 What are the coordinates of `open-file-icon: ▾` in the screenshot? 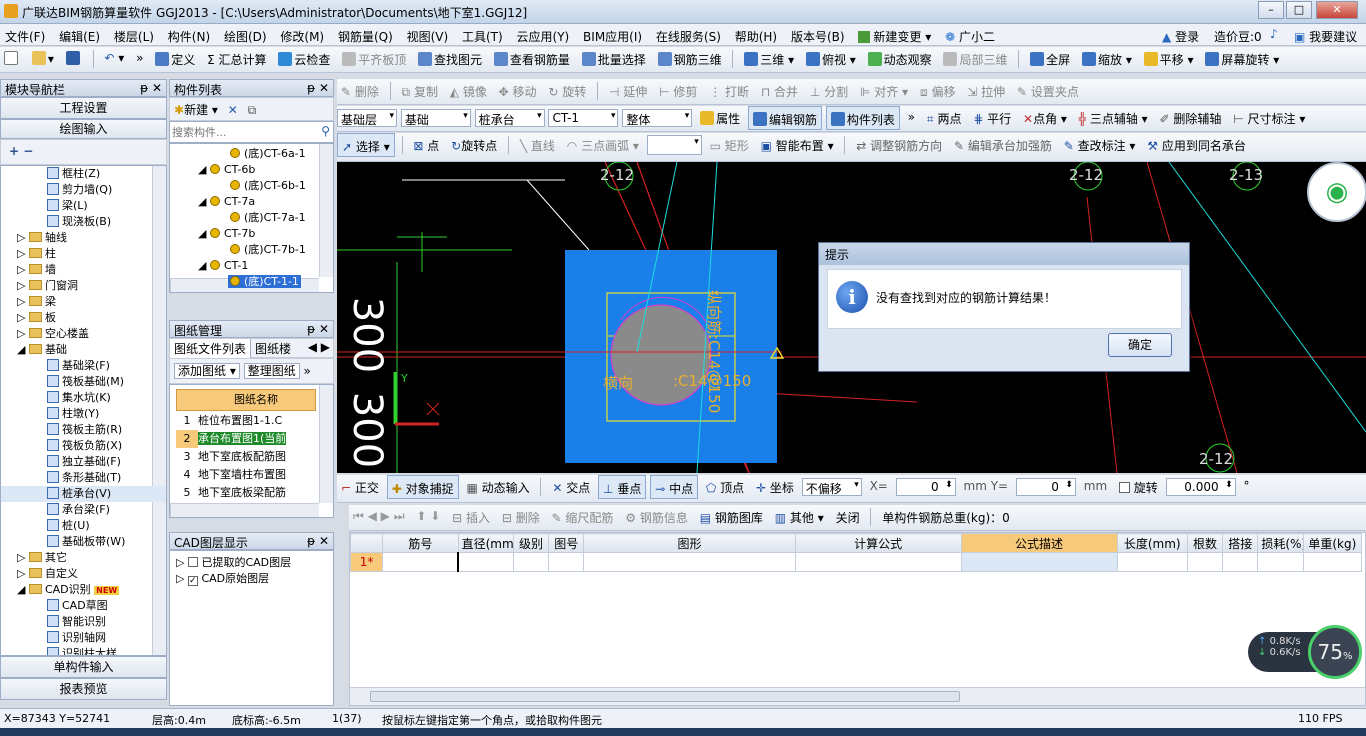 It's located at (43, 59).